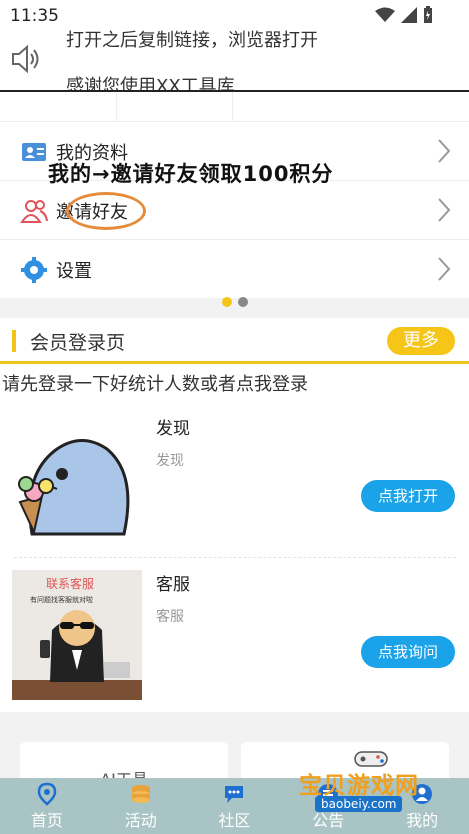 The width and height of the screenshot is (469, 834). What do you see at coordinates (34, 16) in the screenshot?
I see `status-time: 11:35` at bounding box center [34, 16].